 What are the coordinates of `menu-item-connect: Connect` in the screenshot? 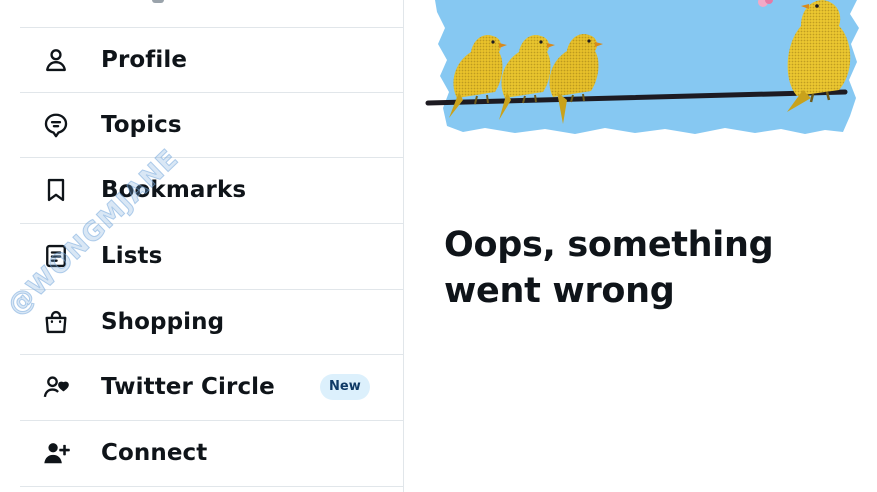 It's located at (212, 452).